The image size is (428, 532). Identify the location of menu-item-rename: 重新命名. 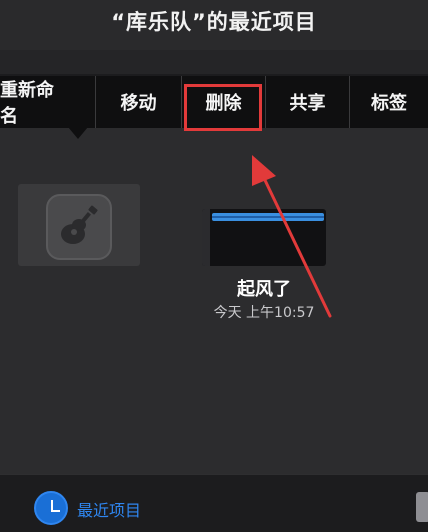
(48, 102).